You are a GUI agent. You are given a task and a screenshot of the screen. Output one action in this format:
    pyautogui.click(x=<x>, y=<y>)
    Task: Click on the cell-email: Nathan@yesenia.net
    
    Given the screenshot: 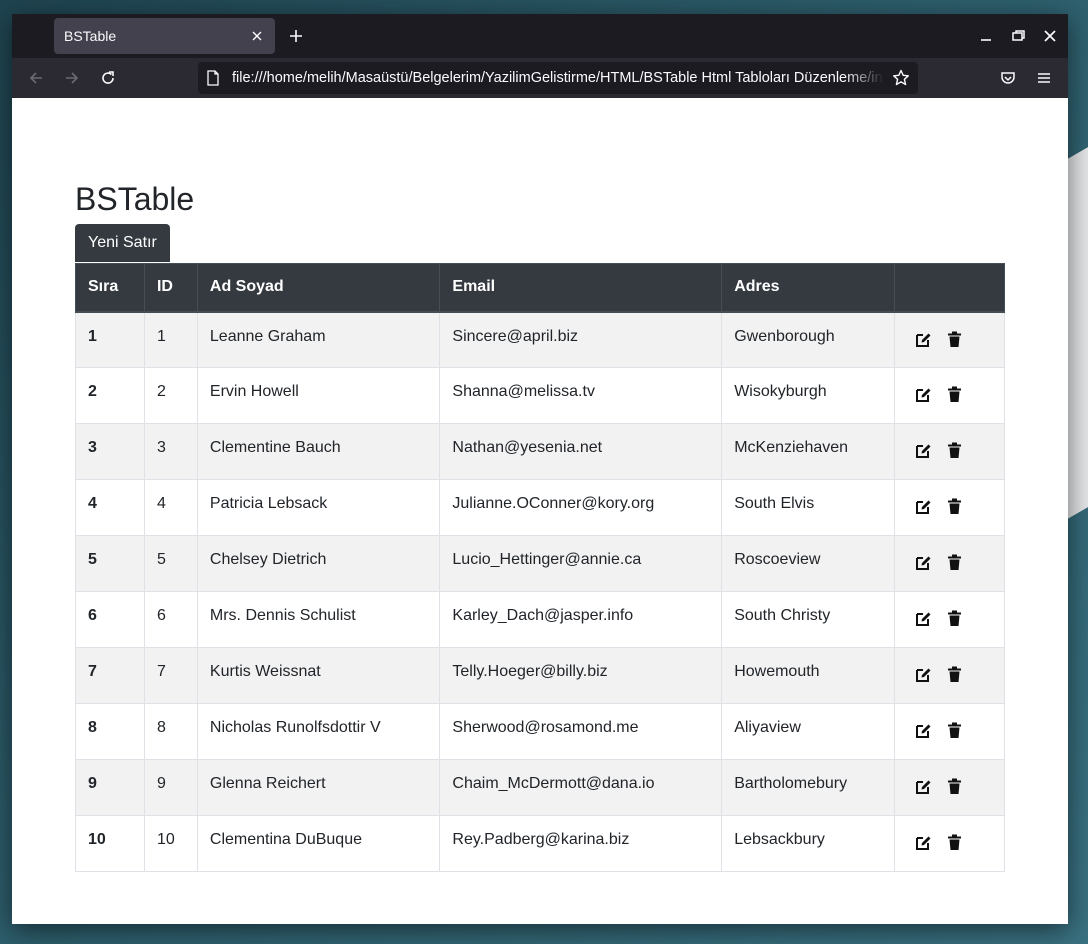 What is the action you would take?
    pyautogui.click(x=581, y=451)
    